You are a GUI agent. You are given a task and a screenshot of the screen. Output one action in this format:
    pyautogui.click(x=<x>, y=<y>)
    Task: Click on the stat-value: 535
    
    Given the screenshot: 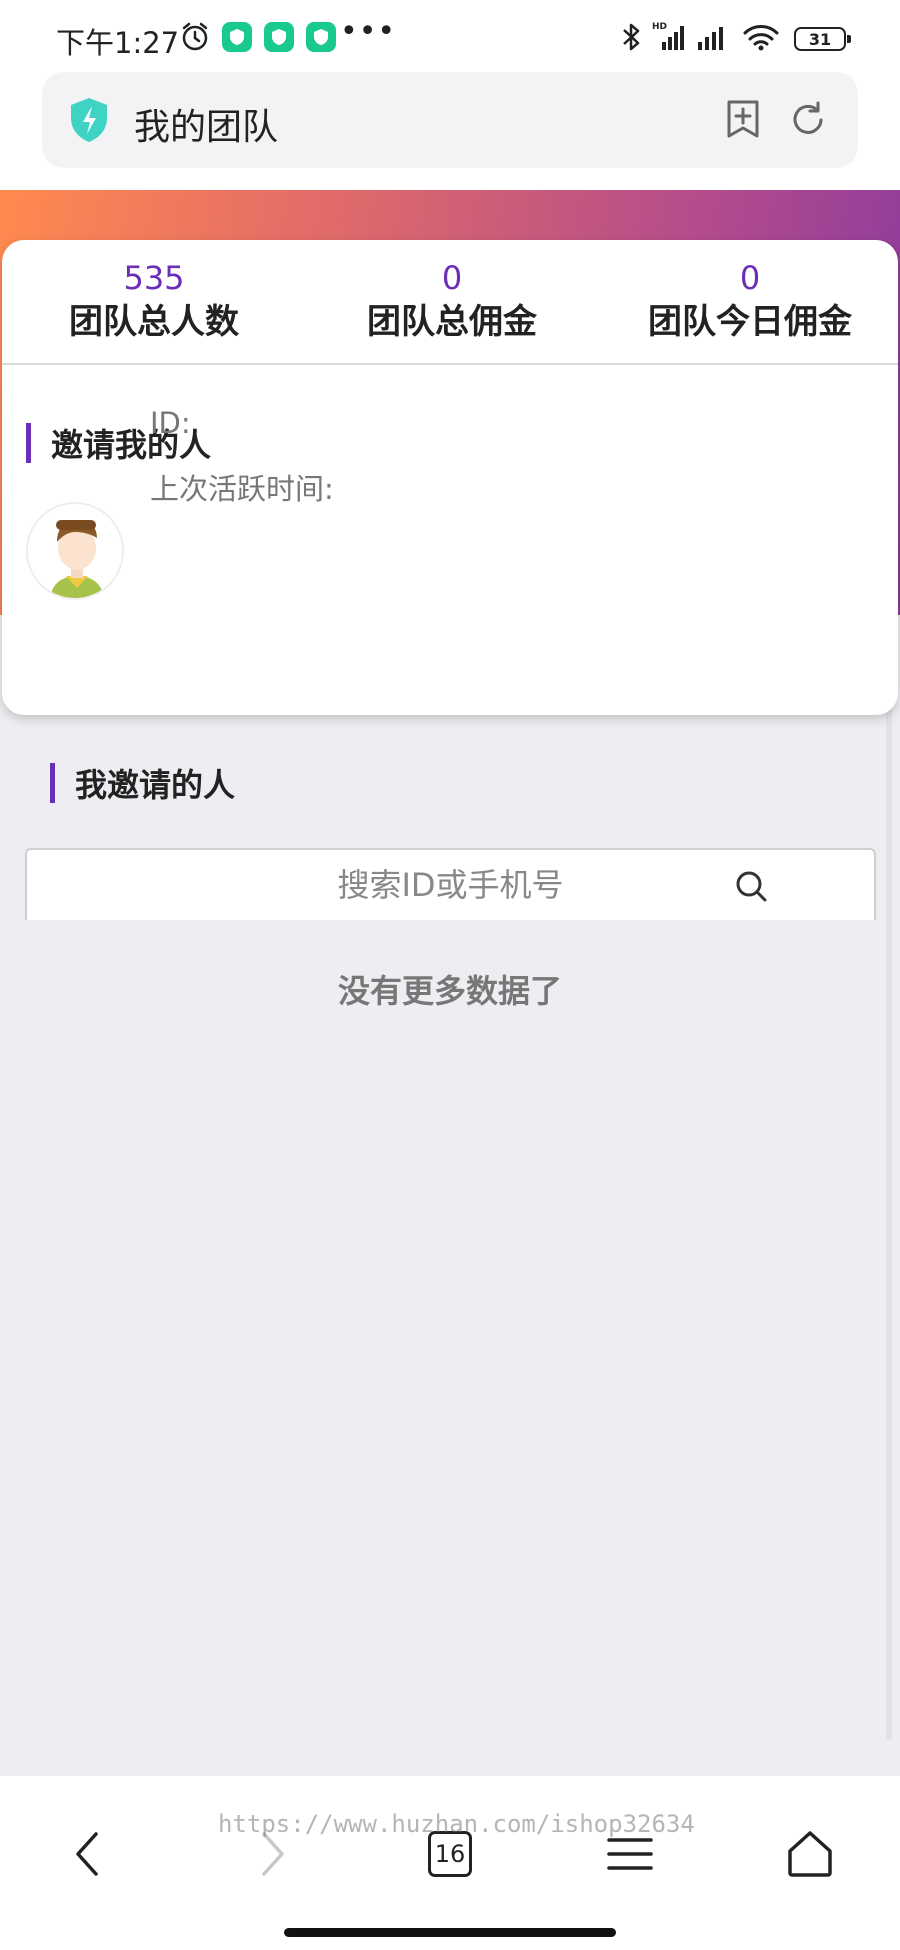 What is the action you would take?
    pyautogui.click(x=154, y=278)
    